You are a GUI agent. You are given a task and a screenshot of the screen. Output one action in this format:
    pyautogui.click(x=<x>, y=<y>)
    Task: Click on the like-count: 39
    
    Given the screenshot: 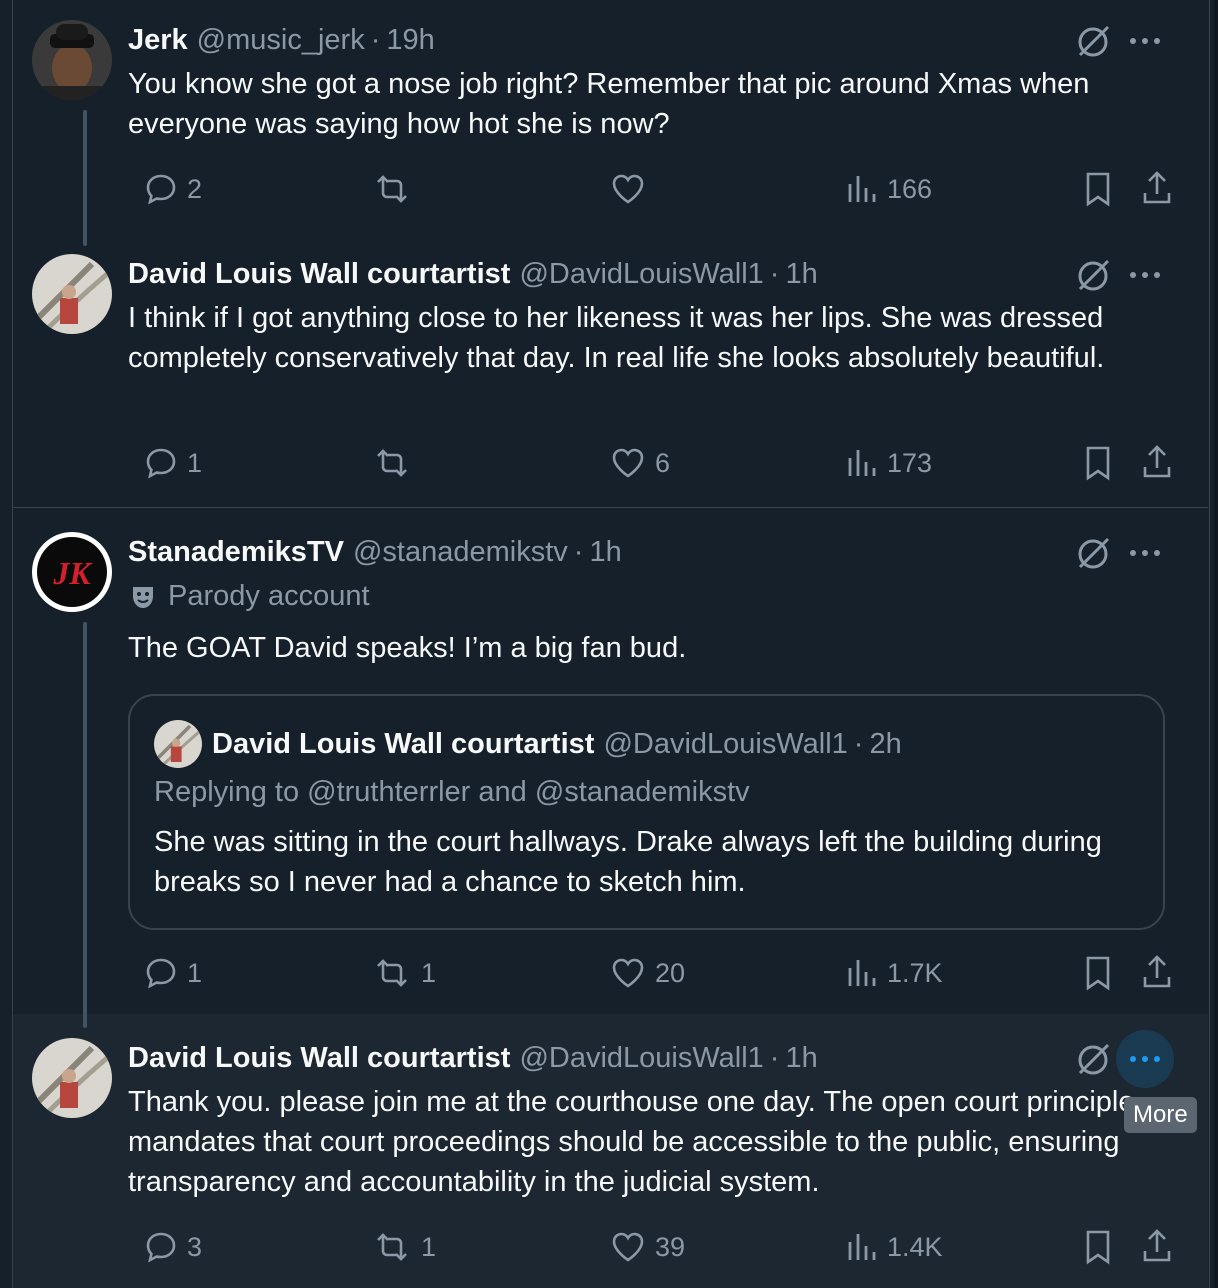 What is the action you would take?
    pyautogui.click(x=670, y=1246)
    